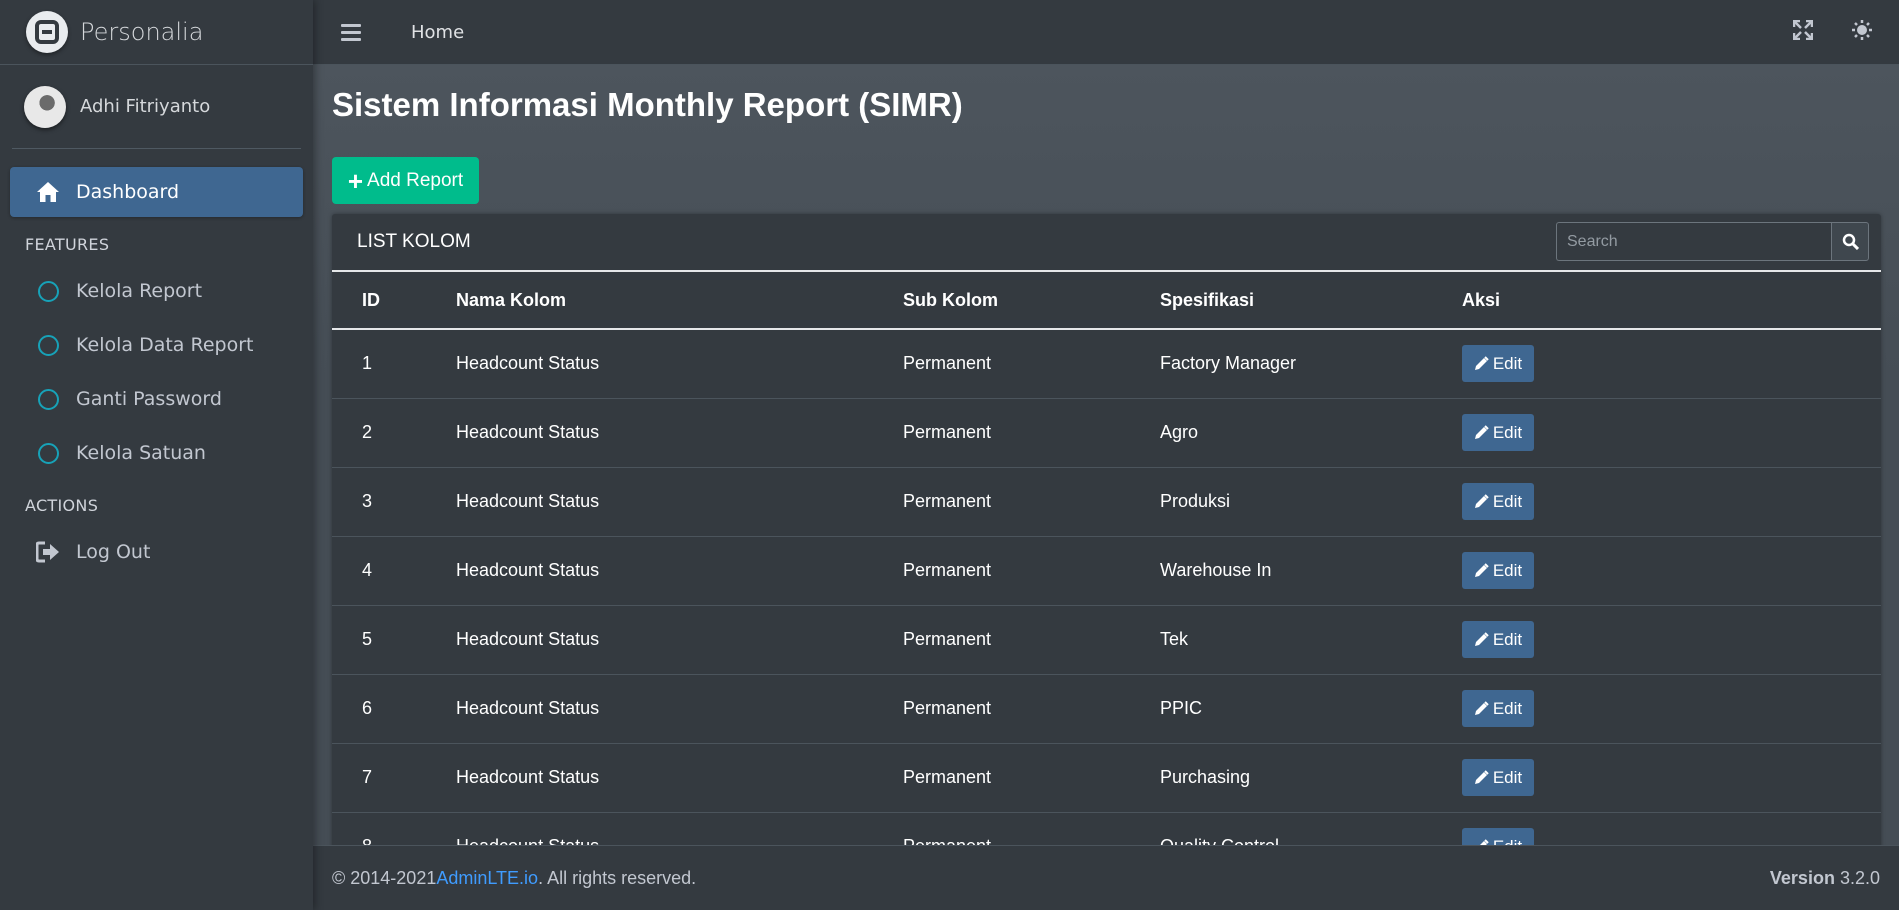 The height and width of the screenshot is (910, 1899). I want to click on adminlte-link: AdminLTE.io, so click(487, 878).